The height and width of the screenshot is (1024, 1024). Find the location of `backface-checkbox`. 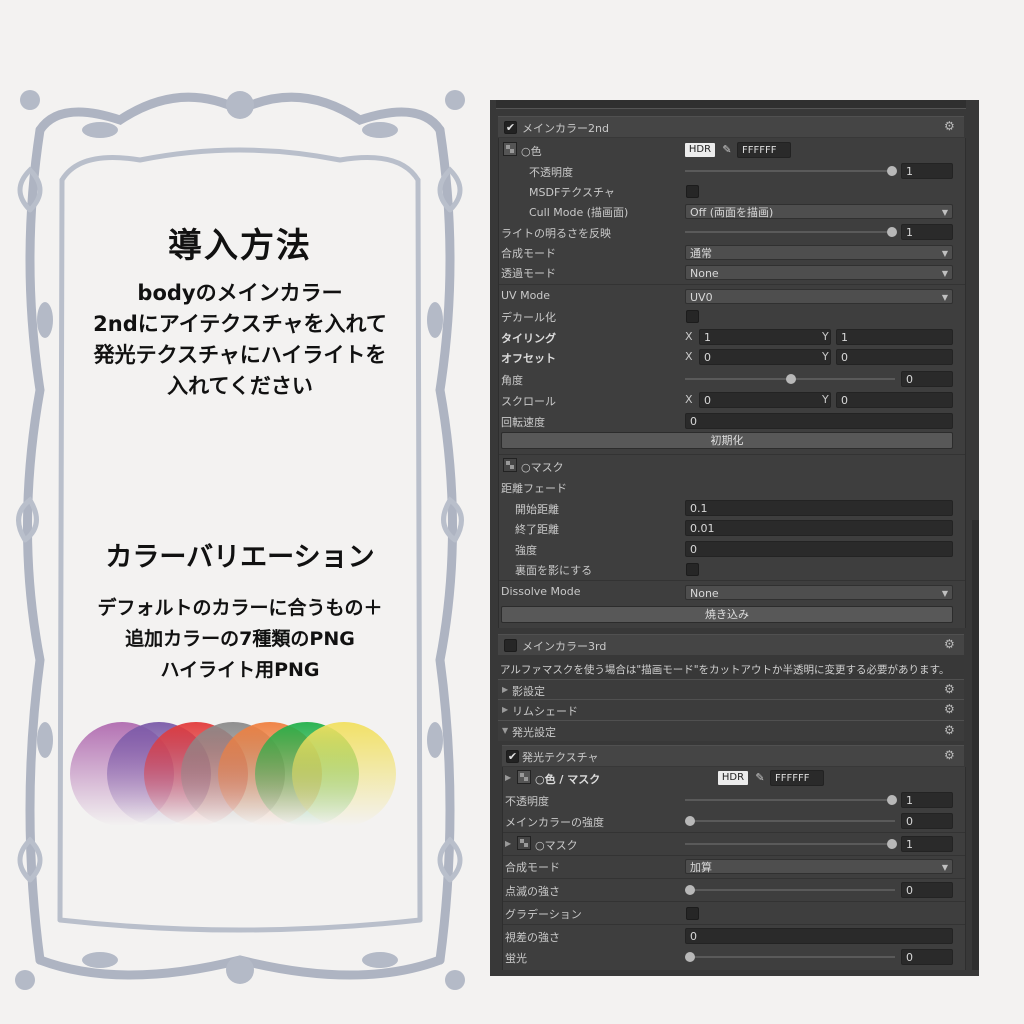

backface-checkbox is located at coordinates (692, 569).